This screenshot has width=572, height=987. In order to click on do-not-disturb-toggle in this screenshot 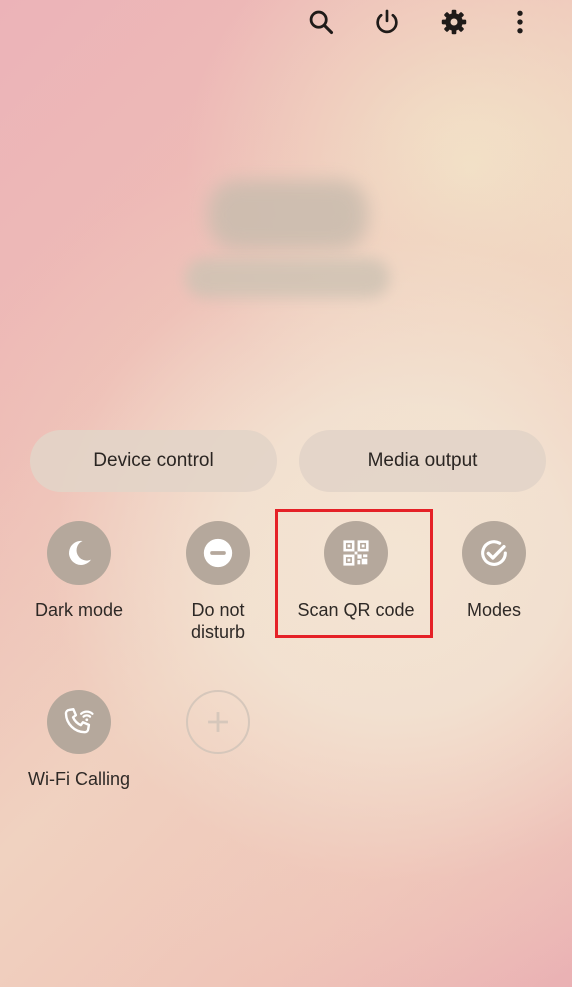, I will do `click(218, 553)`.